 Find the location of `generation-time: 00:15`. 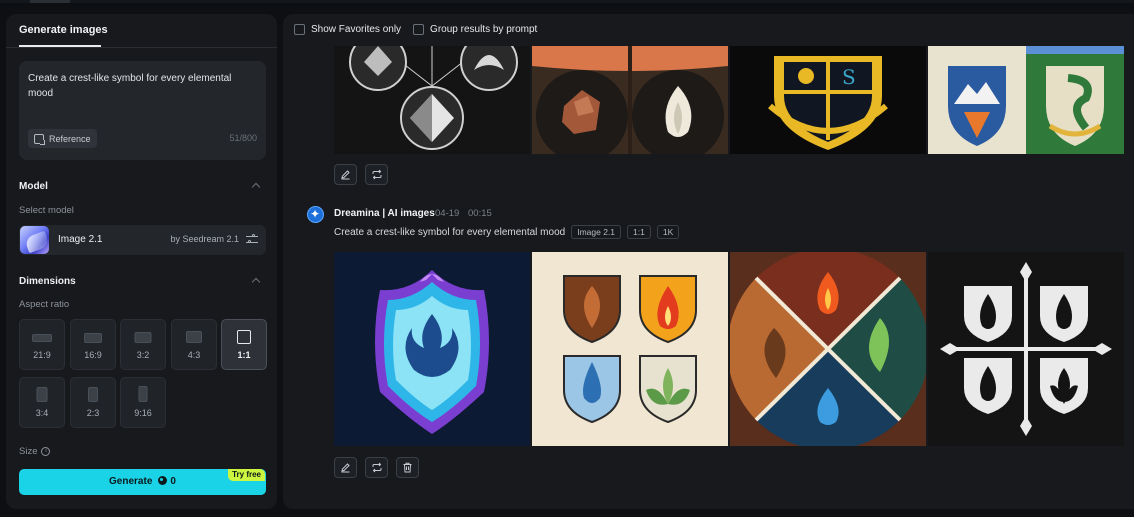

generation-time: 00:15 is located at coordinates (480, 213).